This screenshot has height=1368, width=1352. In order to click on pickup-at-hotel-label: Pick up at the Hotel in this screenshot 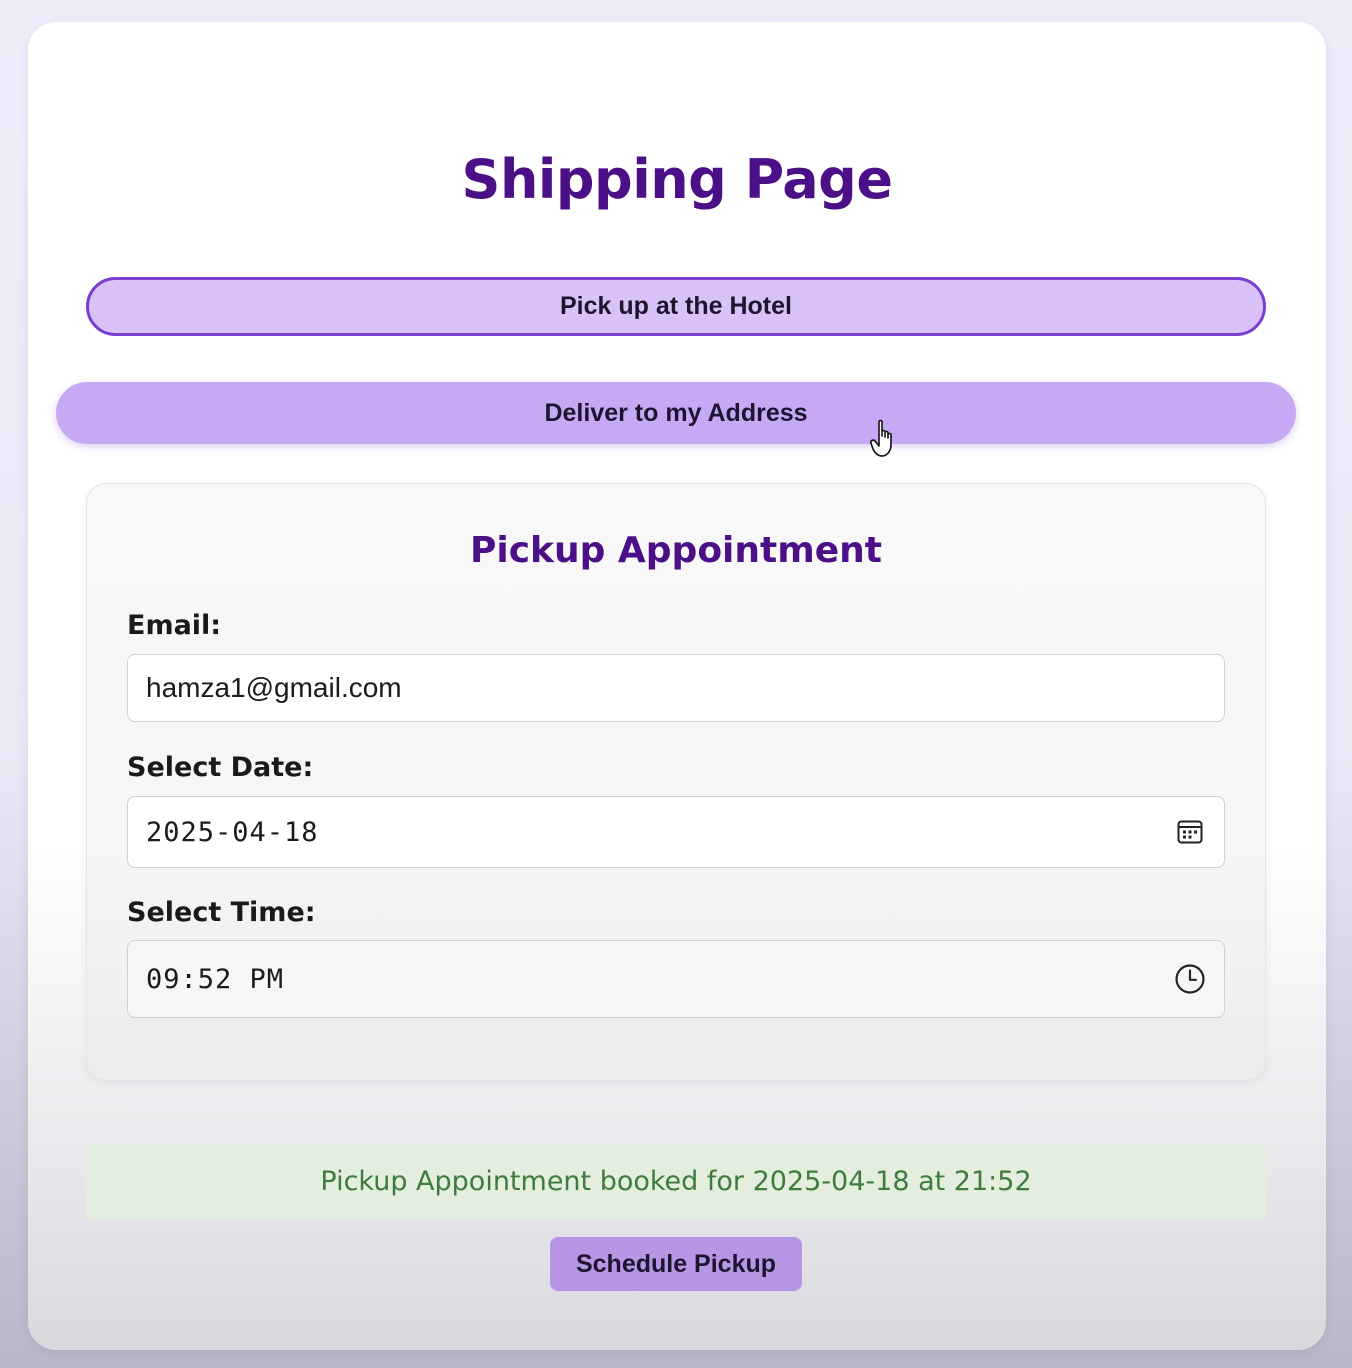, I will do `click(676, 306)`.